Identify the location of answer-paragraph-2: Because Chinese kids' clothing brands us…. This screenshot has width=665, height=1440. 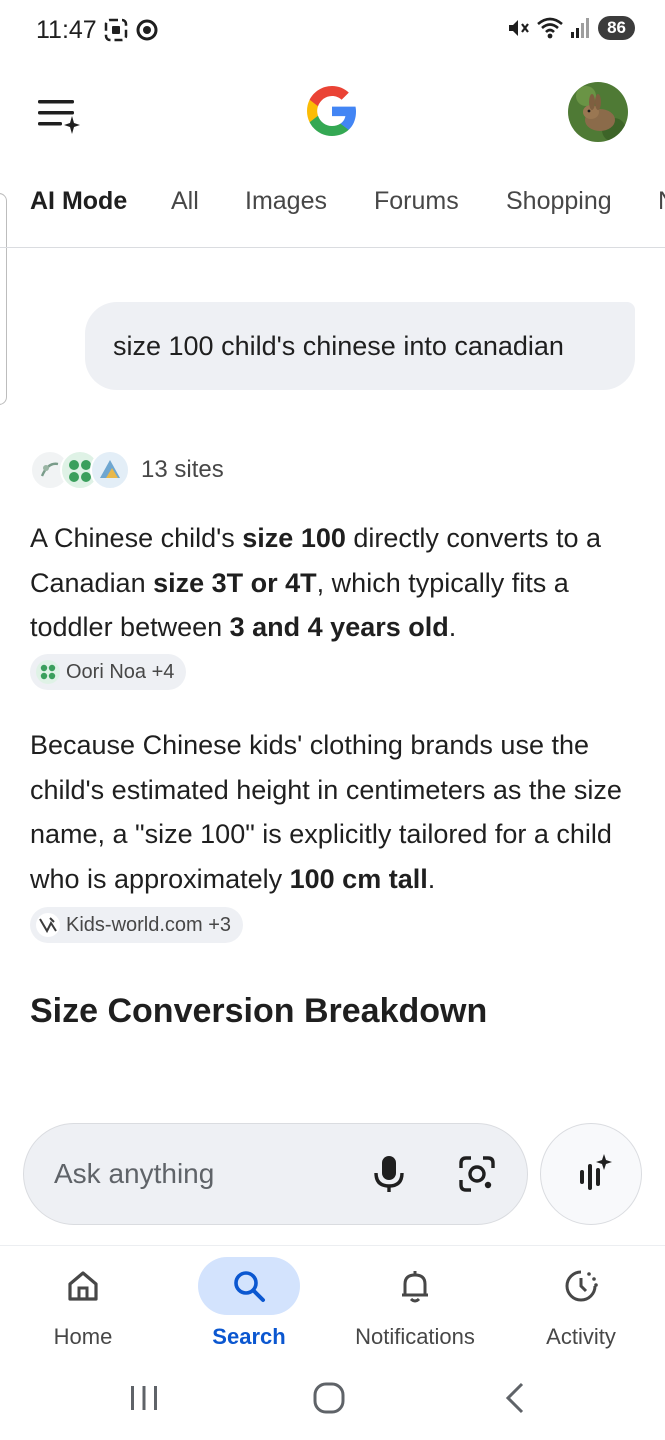
(335, 834).